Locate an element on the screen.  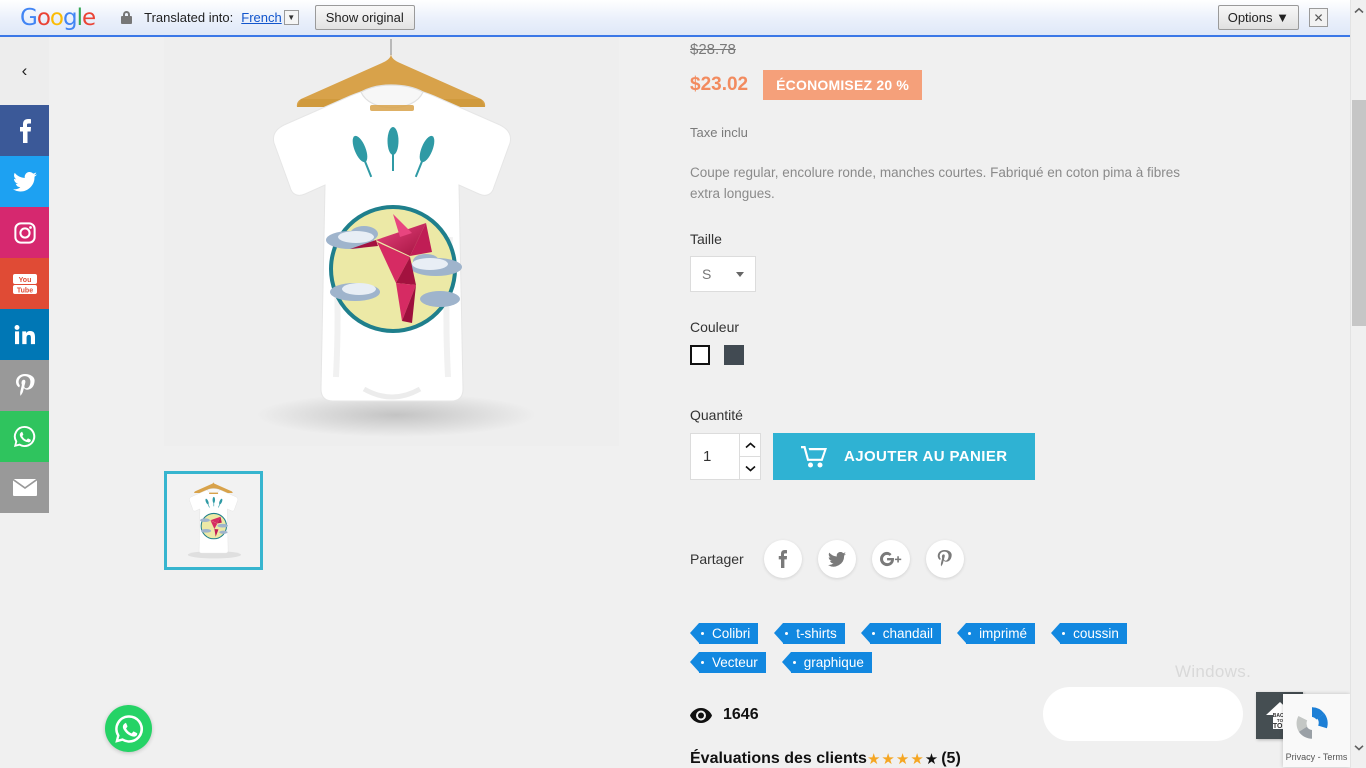
rail-item-linkedin is located at coordinates (24, 334).